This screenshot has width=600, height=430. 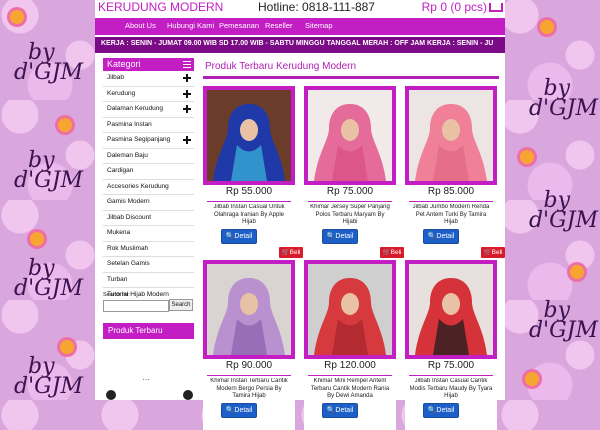 I want to click on category-label: Turban, so click(x=117, y=279).